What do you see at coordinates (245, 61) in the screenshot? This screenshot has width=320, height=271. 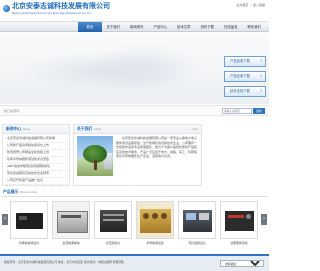 I see `catalog-download-button: 产品目录下载` at bounding box center [245, 61].